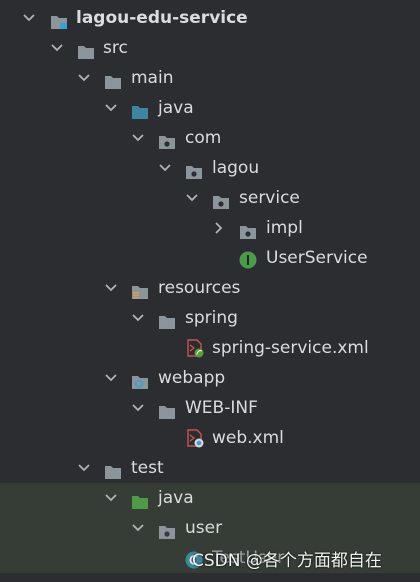  Describe the element at coordinates (219, 228) in the screenshot. I see `chevron-right-icon` at that location.